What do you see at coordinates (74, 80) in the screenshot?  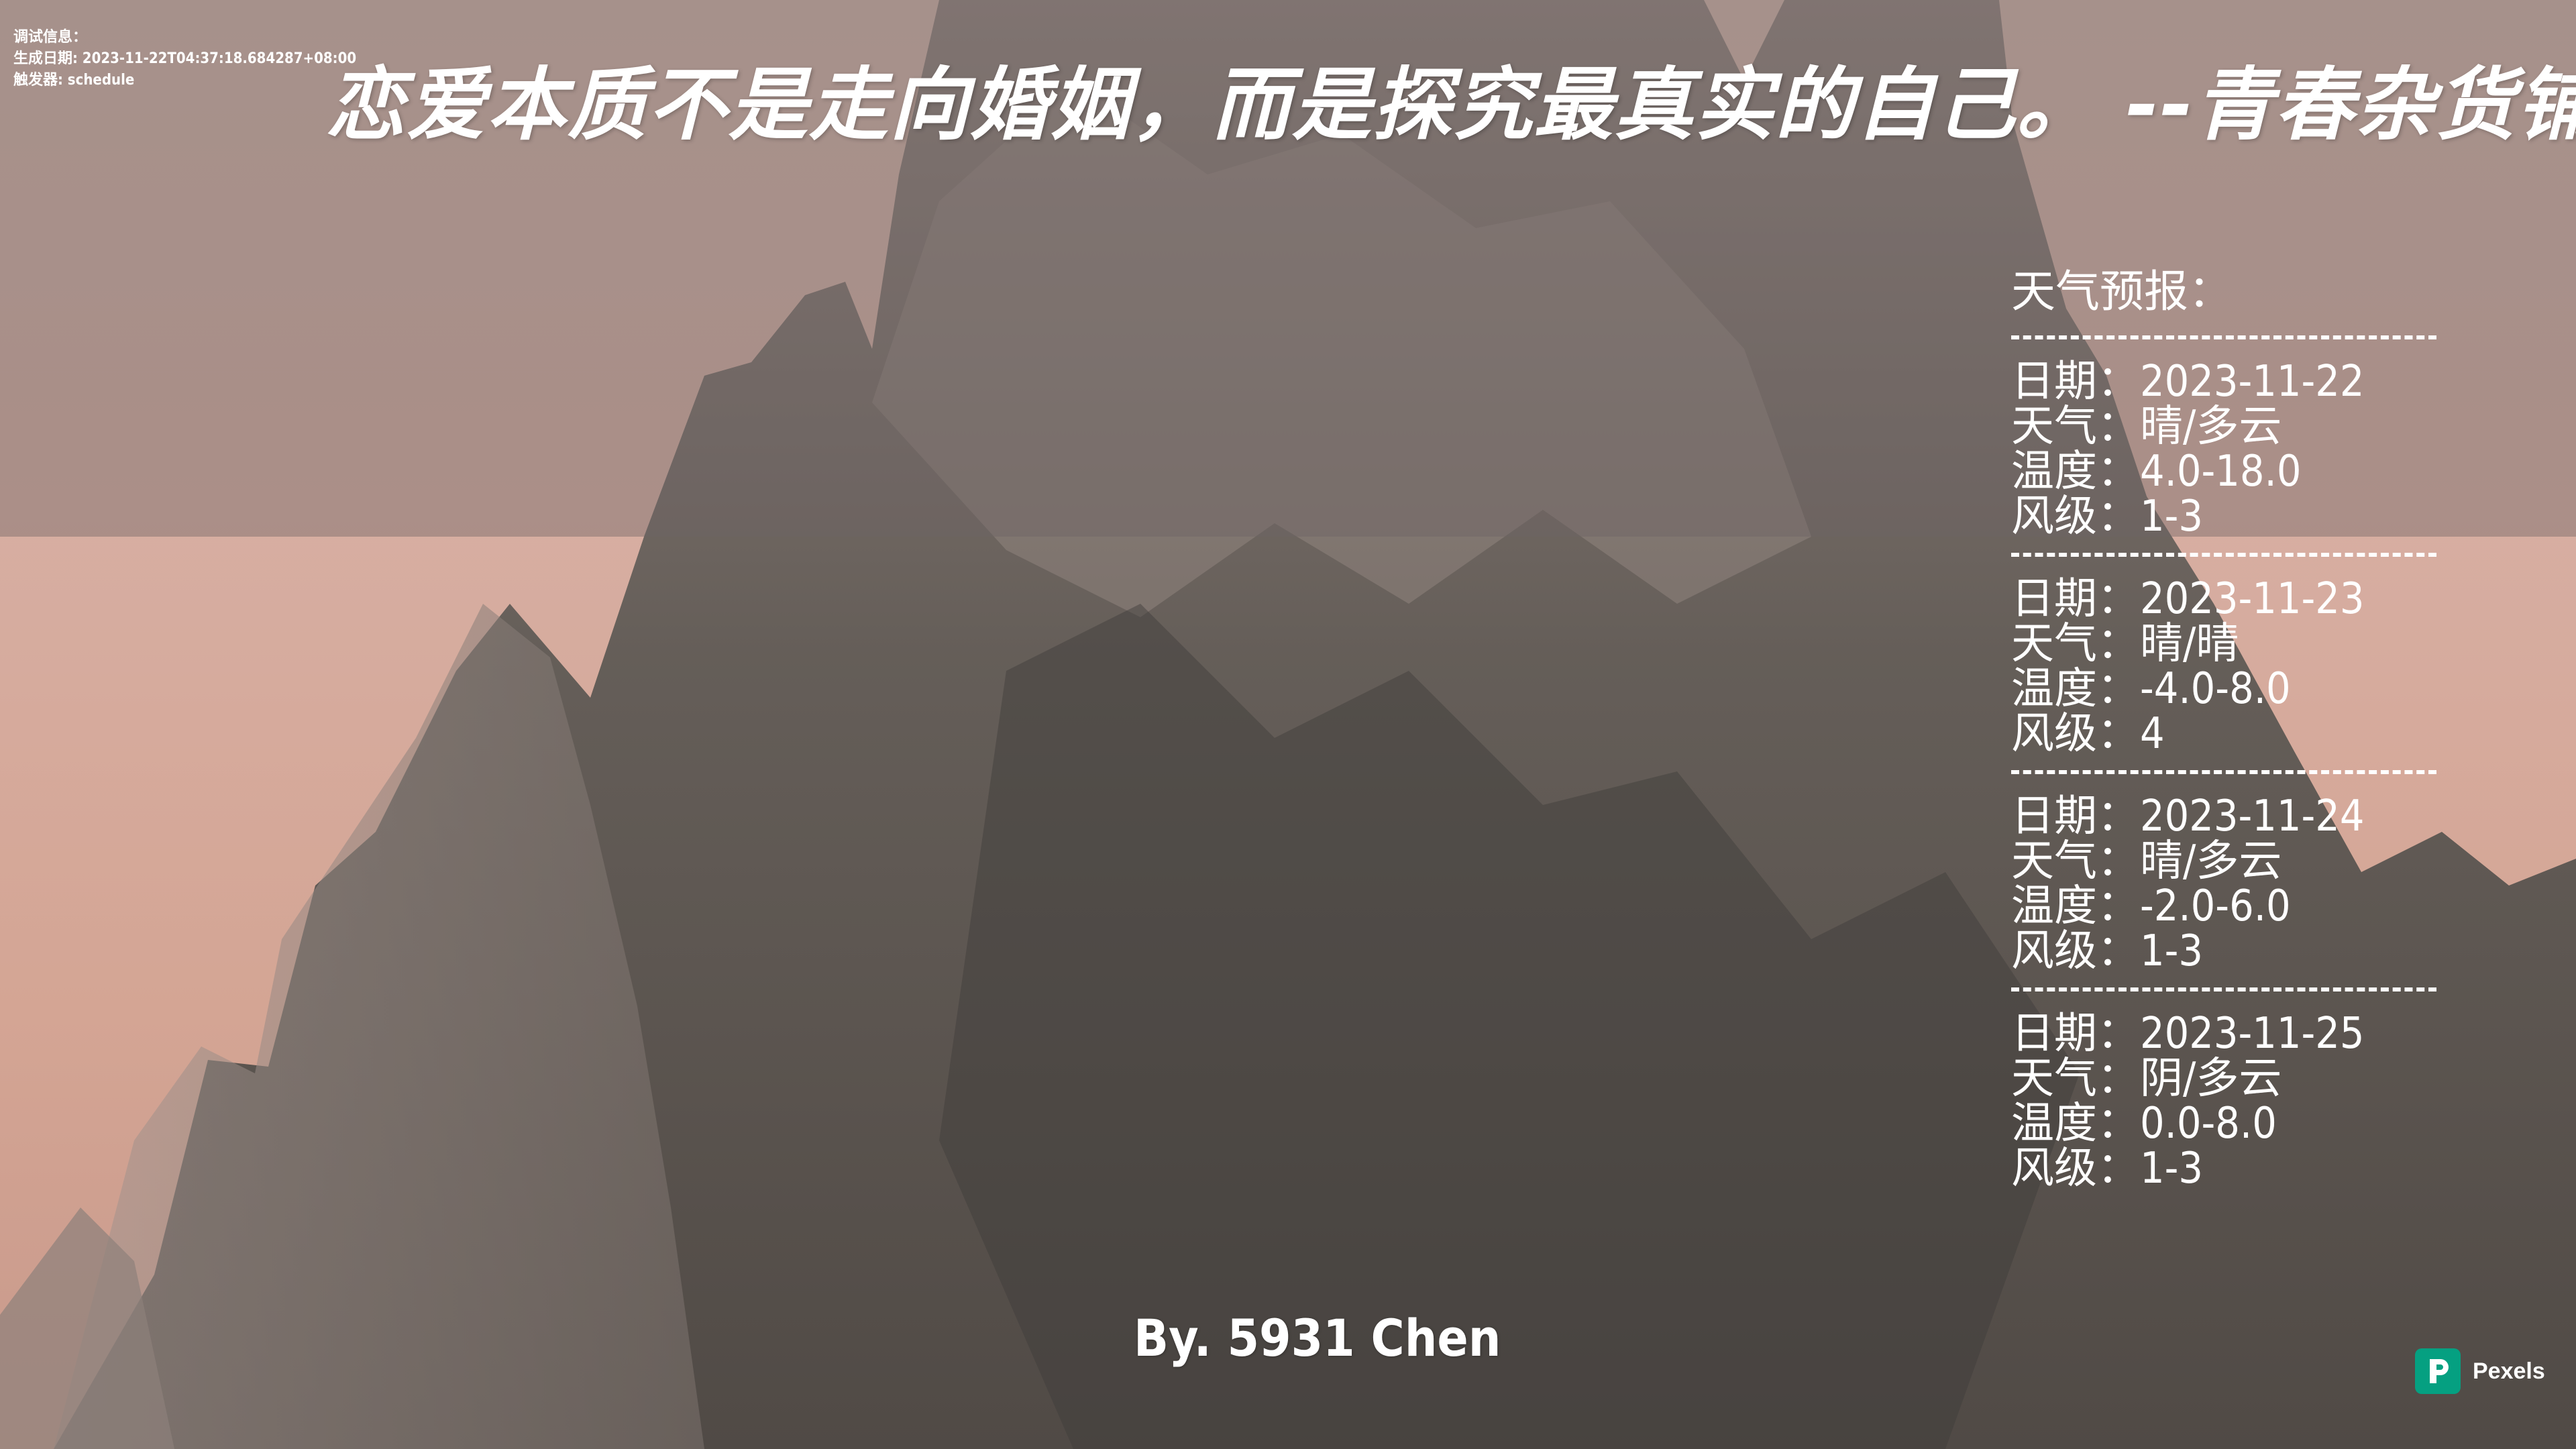 I see `debug-trigger: 触发器: schedule` at bounding box center [74, 80].